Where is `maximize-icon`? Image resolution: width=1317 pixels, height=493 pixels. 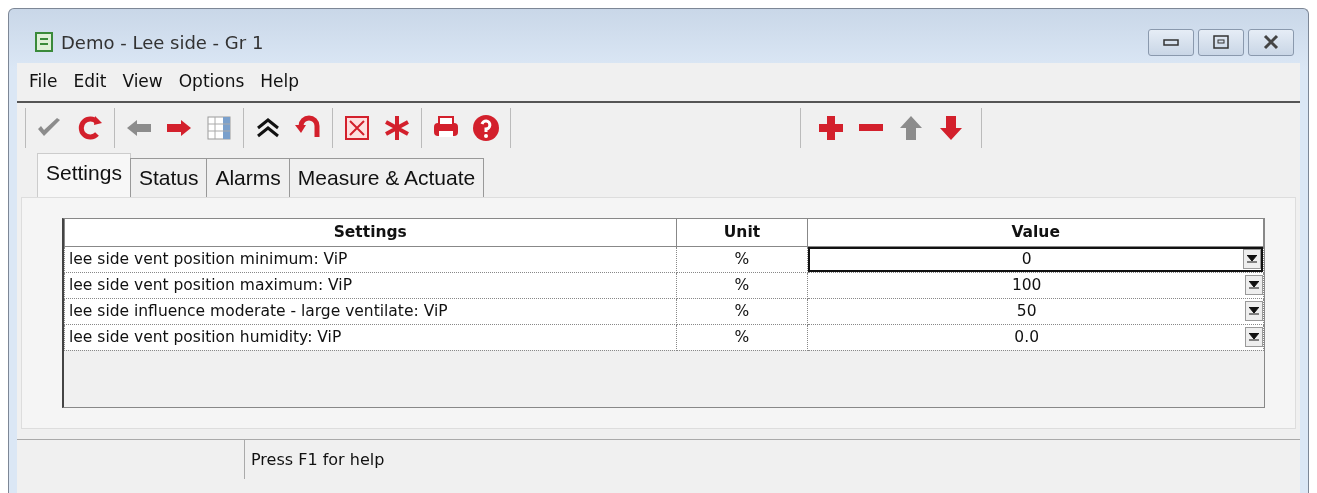
maximize-icon is located at coordinates (1221, 42).